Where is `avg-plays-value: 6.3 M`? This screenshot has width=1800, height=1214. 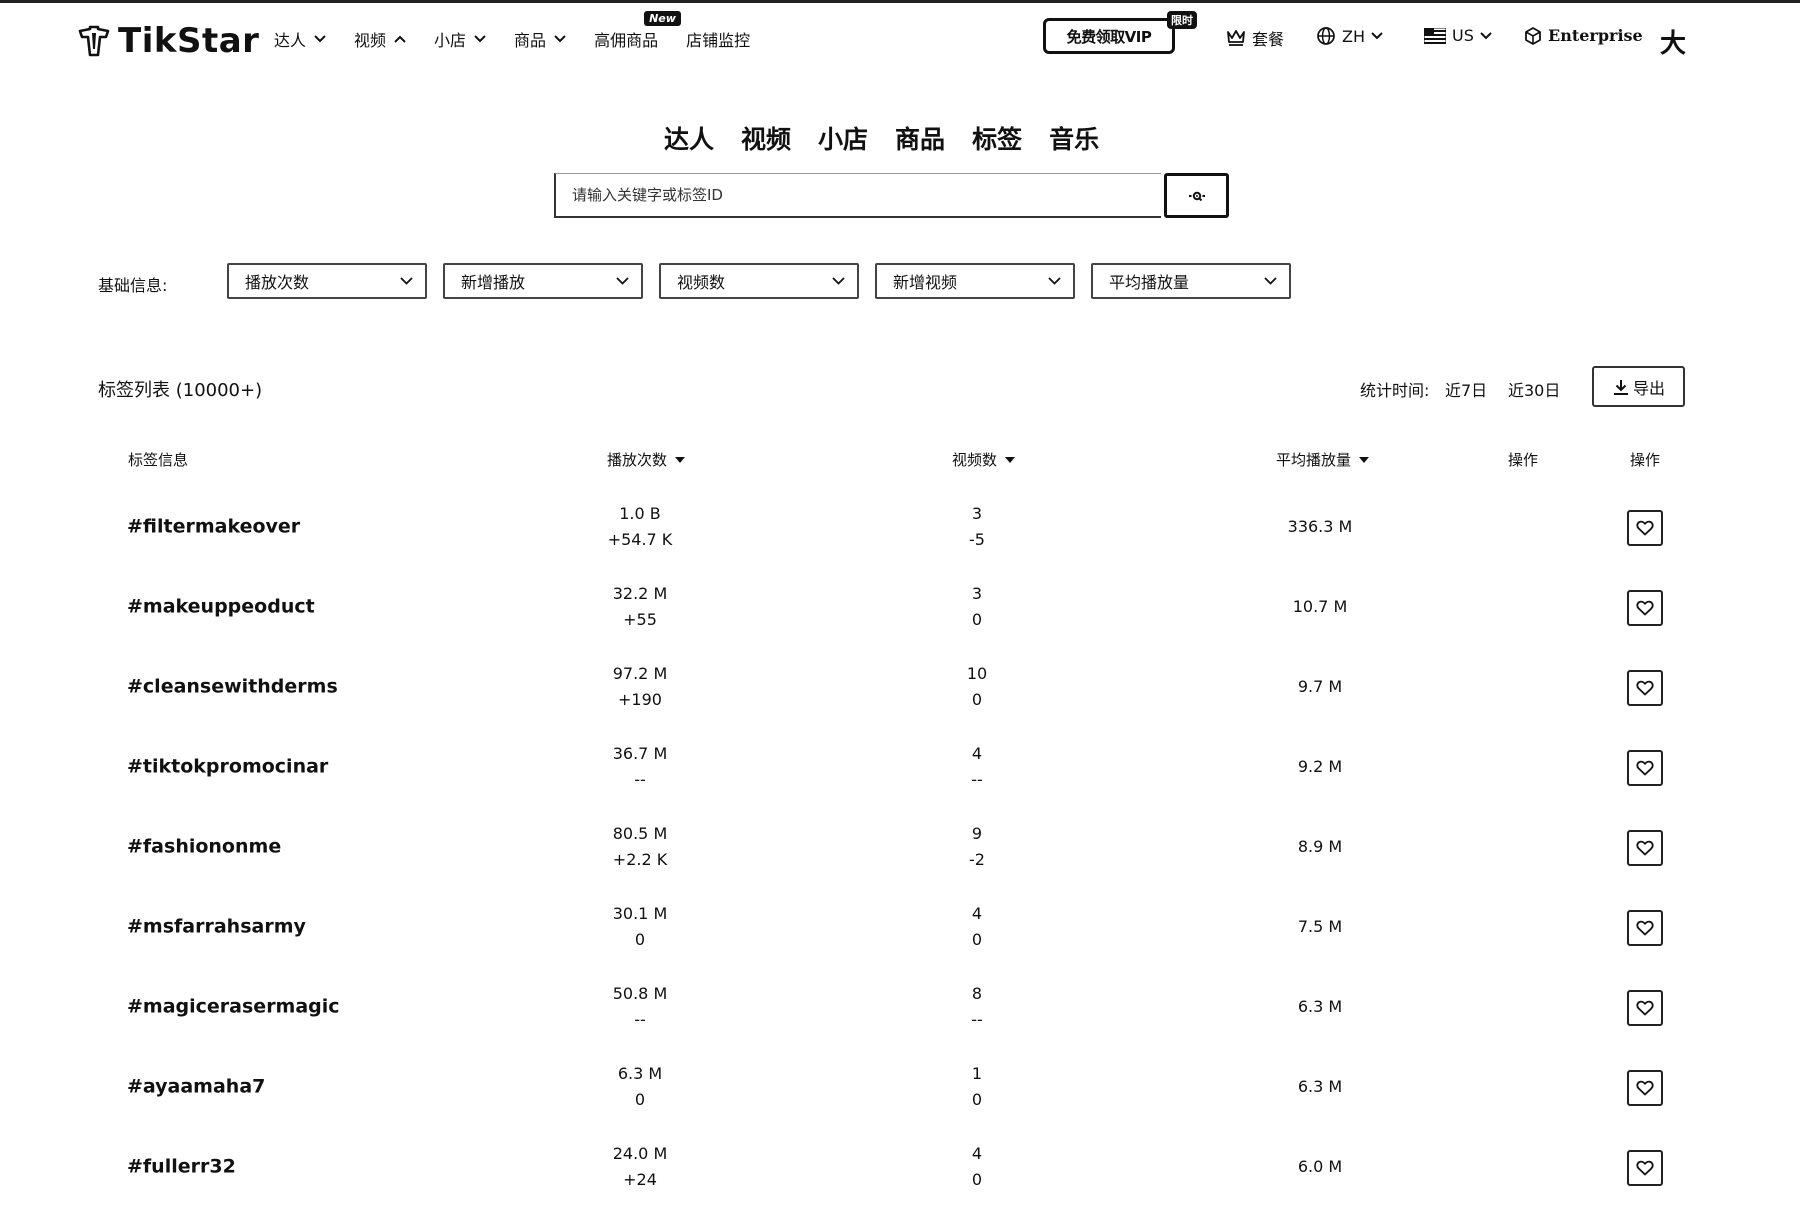 avg-plays-value: 6.3 M is located at coordinates (1320, 1006).